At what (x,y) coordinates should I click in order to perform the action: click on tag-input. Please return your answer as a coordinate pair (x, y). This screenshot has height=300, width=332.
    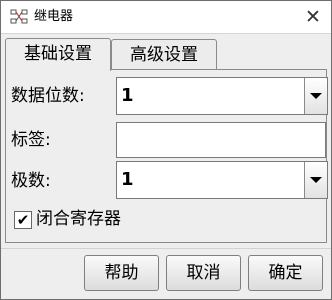
    Looking at the image, I should click on (221, 140).